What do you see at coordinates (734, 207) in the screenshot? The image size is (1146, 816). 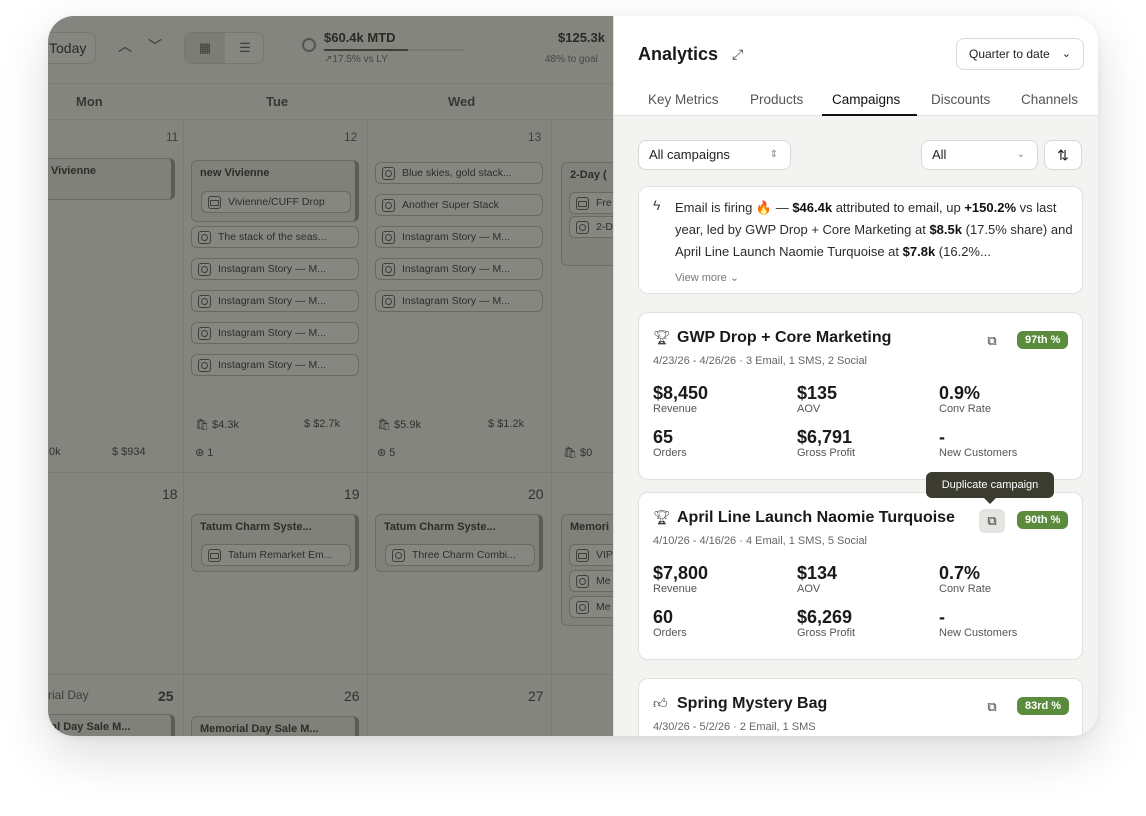 I see `insight-segment: Email is firing 🔥 —` at bounding box center [734, 207].